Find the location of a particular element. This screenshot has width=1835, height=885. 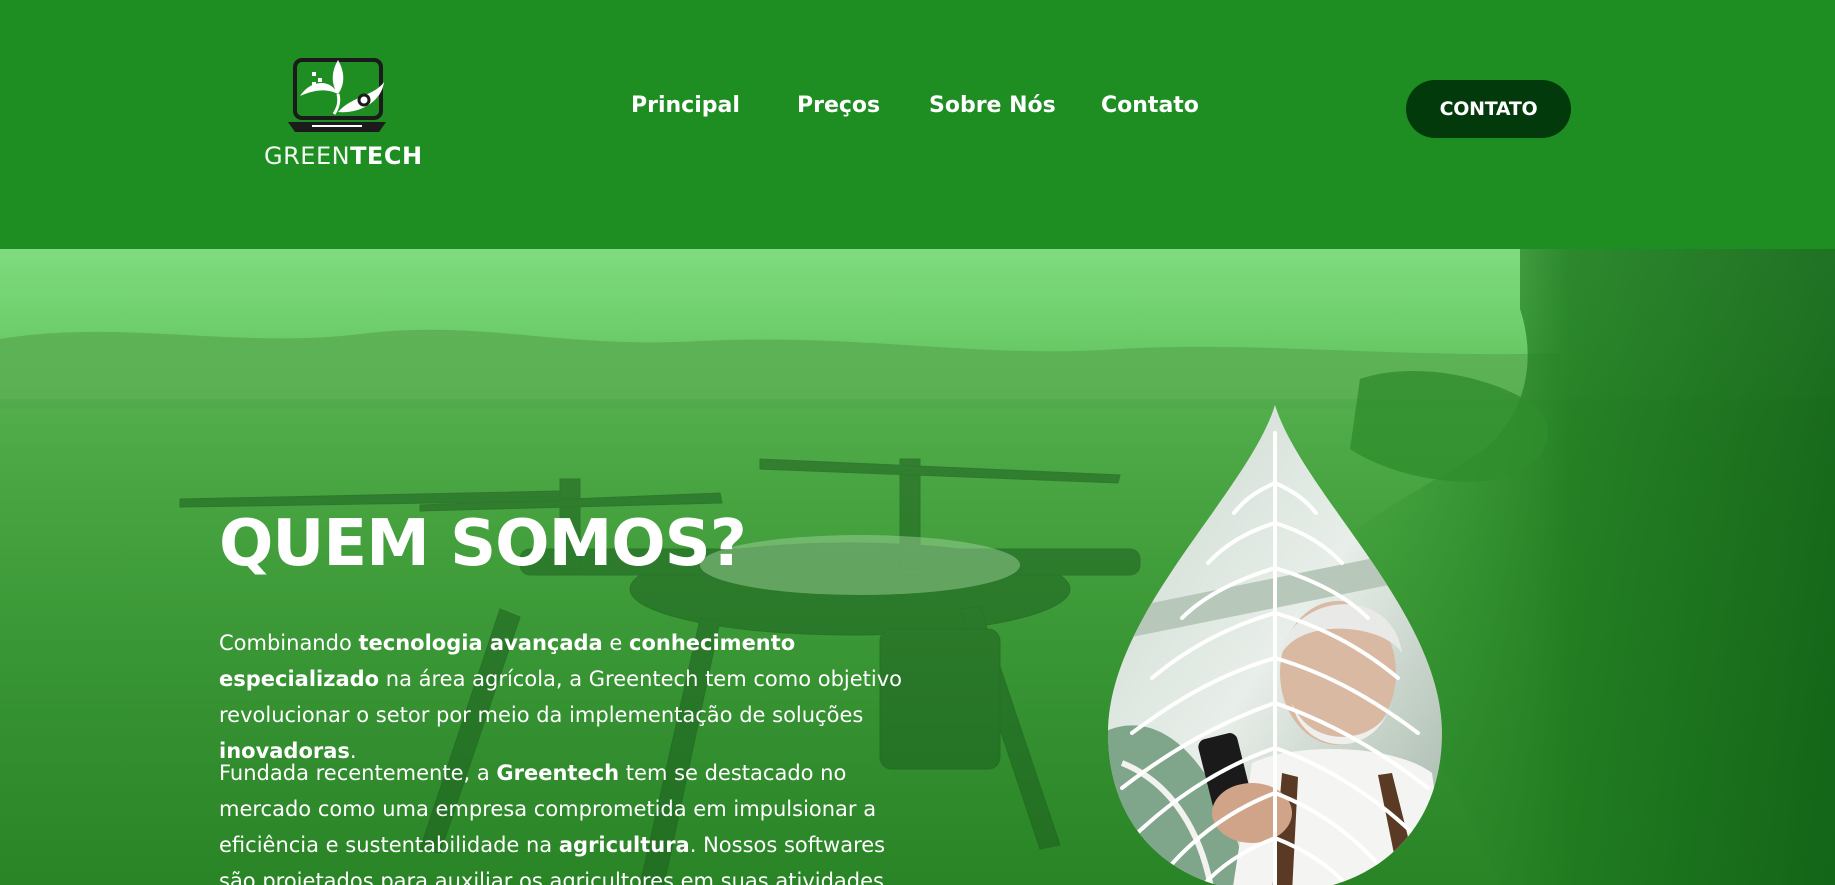

nav-item-contato: Contato is located at coordinates (1150, 106).